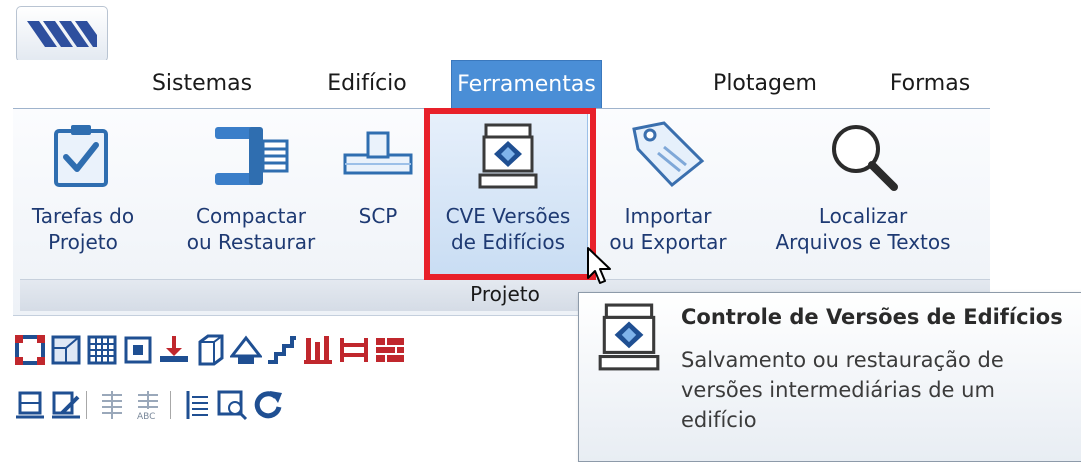  Describe the element at coordinates (367, 84) in the screenshot. I see `tab-edificio: Edifício` at that location.